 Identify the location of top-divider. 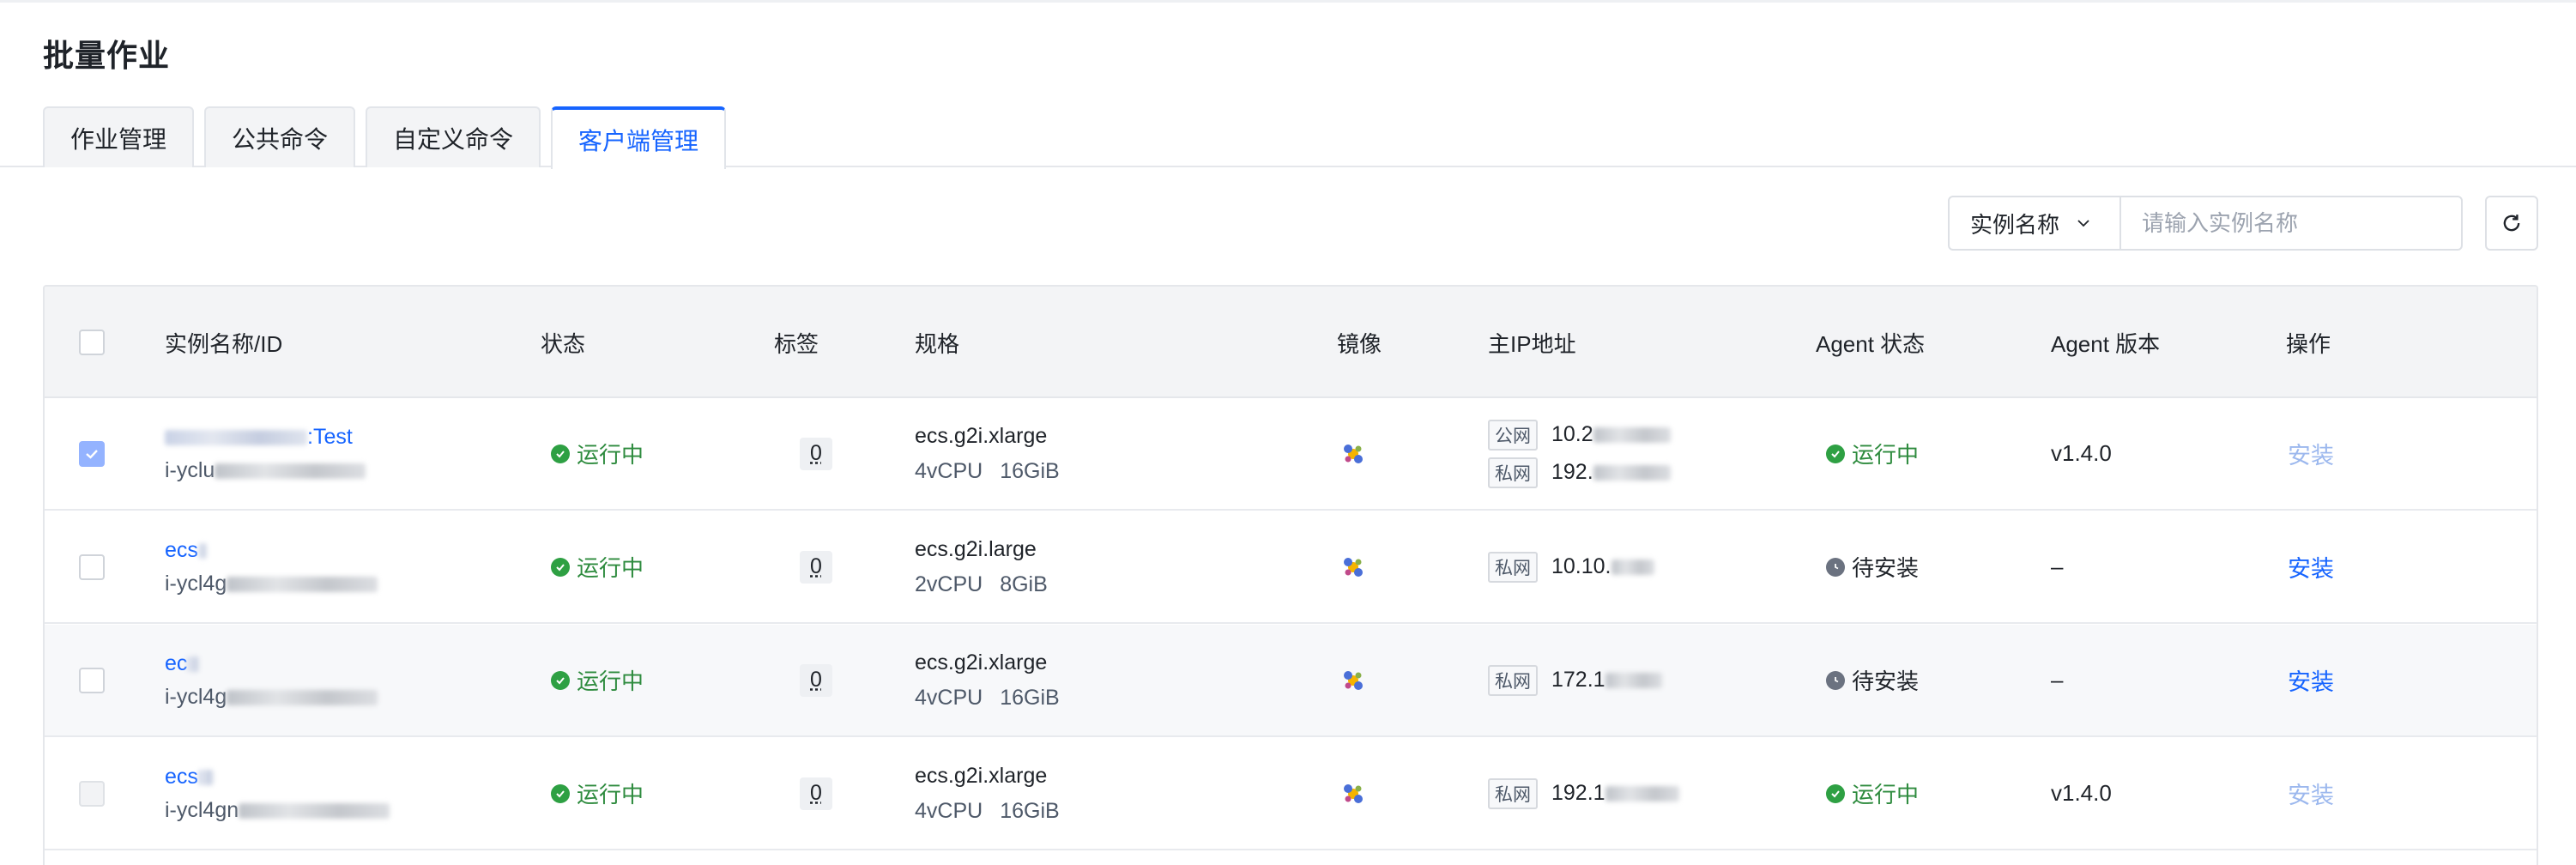
(1288, 1).